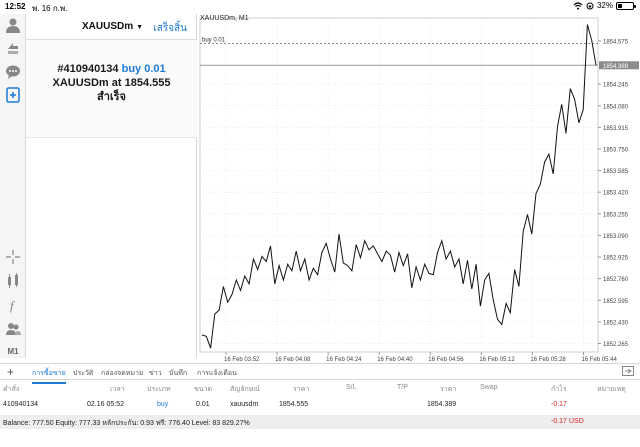  Describe the element at coordinates (13, 351) in the screenshot. I see `timeframe-icon: M1` at that location.